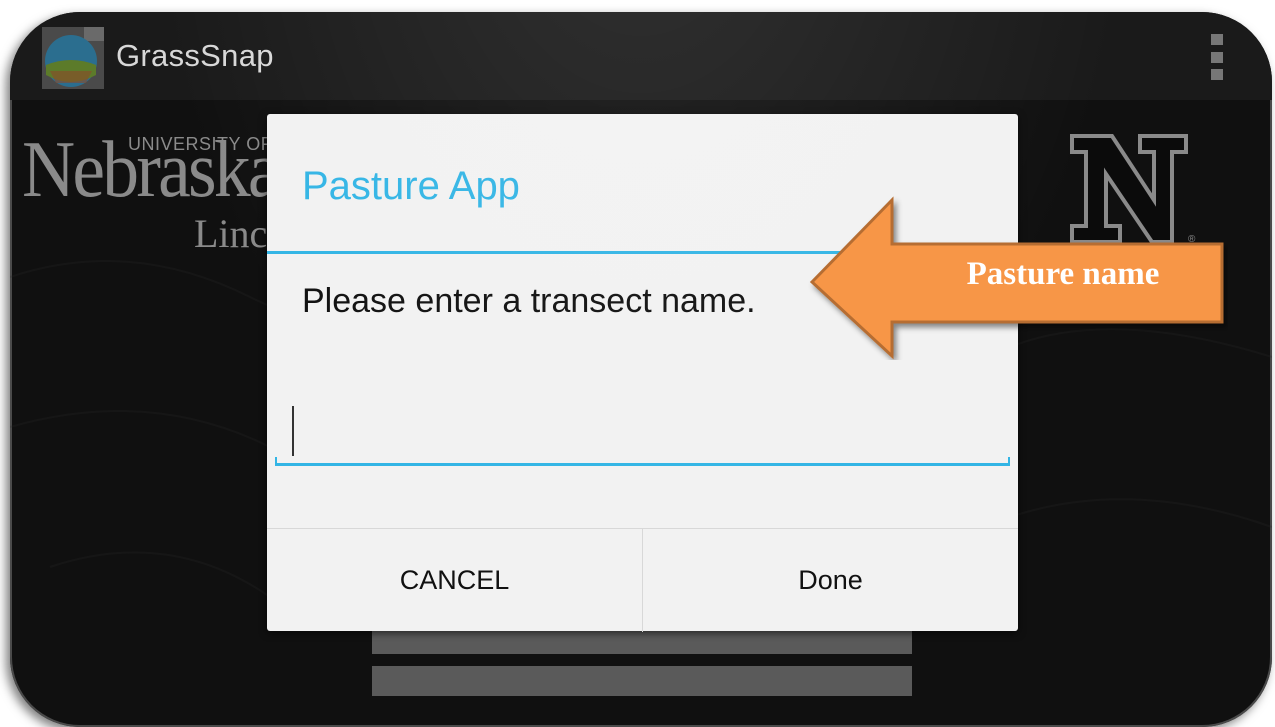 The height and width of the screenshot is (727, 1275). Describe the element at coordinates (642, 434) in the screenshot. I see `transect-name-input` at that location.